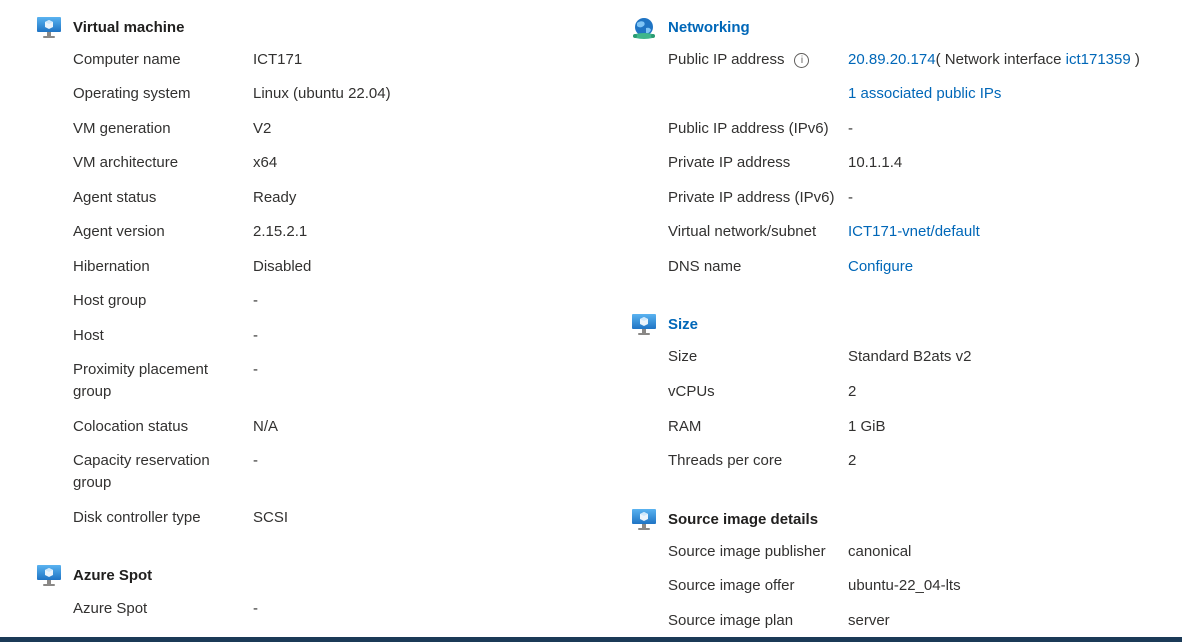  Describe the element at coordinates (914, 232) in the screenshot. I see `virtual-network-subnet-link: ICT171-vnet/default` at that location.